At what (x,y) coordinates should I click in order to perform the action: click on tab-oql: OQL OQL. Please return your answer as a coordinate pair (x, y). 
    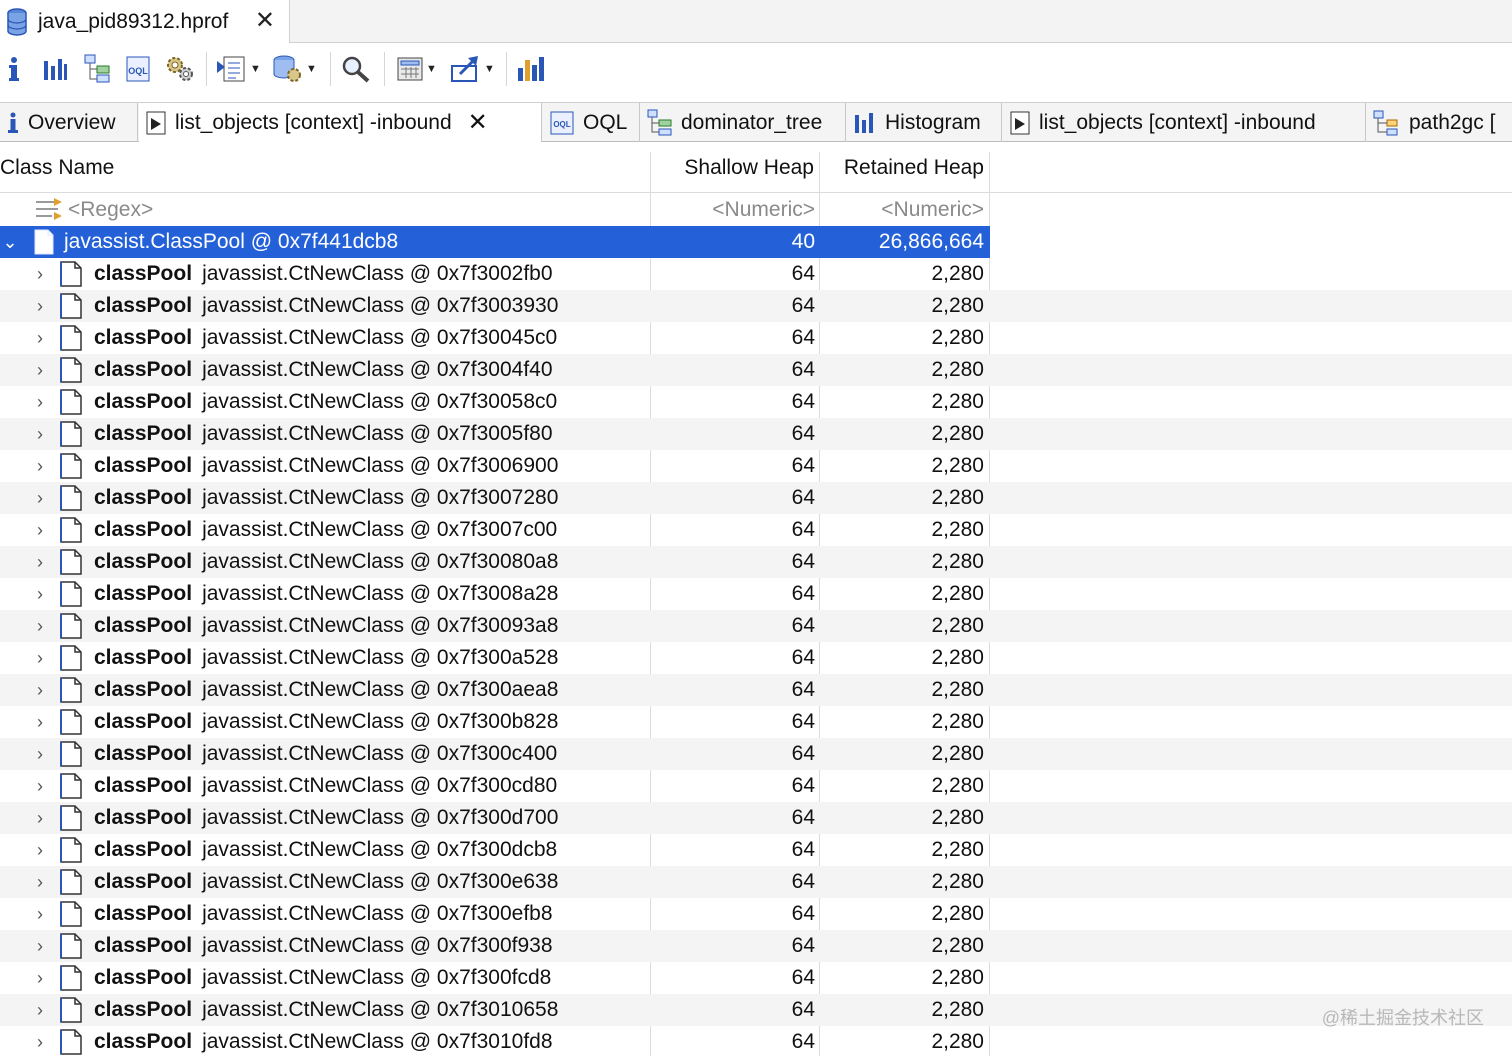
    Looking at the image, I should click on (591, 122).